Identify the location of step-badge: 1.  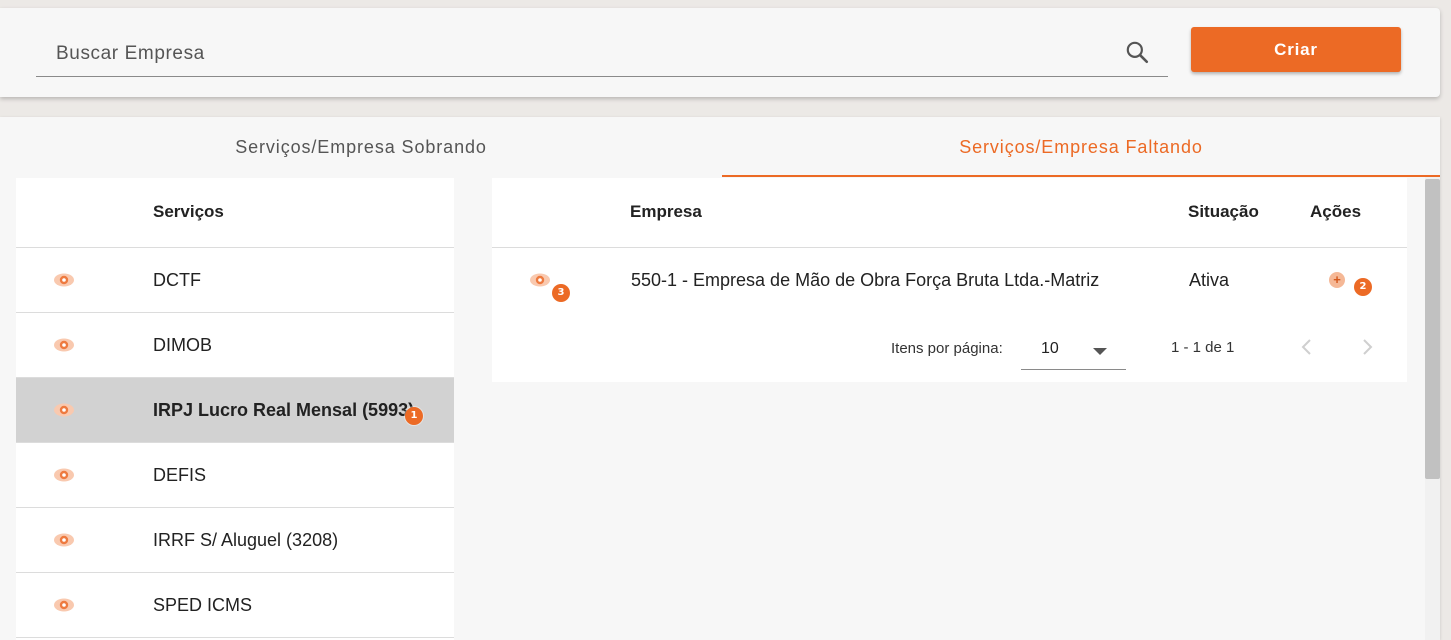
(414, 416).